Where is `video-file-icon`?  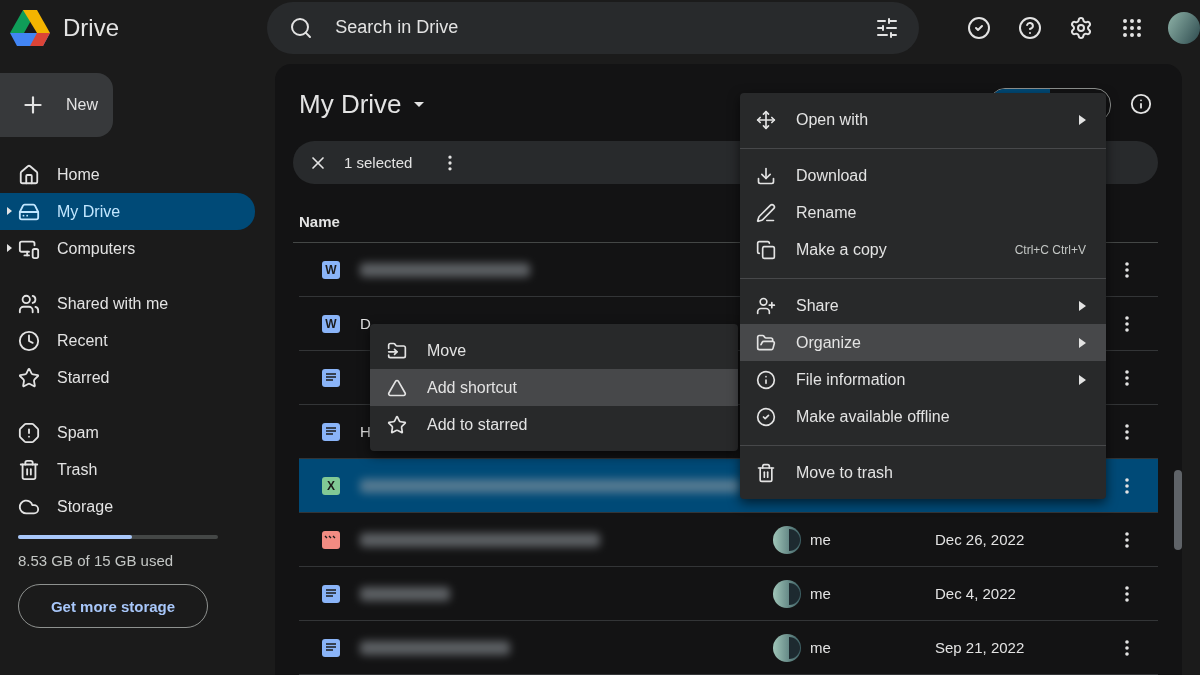 video-file-icon is located at coordinates (331, 539).